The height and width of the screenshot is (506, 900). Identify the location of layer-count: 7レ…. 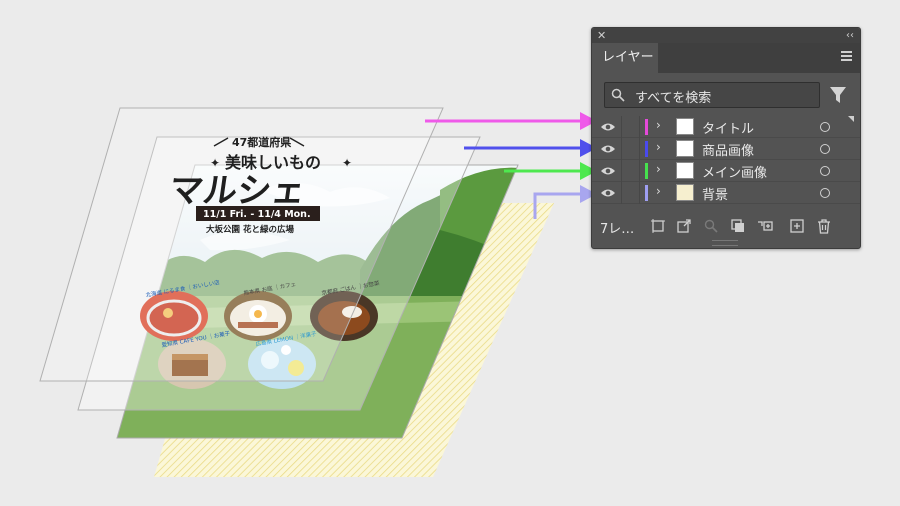
(617, 229).